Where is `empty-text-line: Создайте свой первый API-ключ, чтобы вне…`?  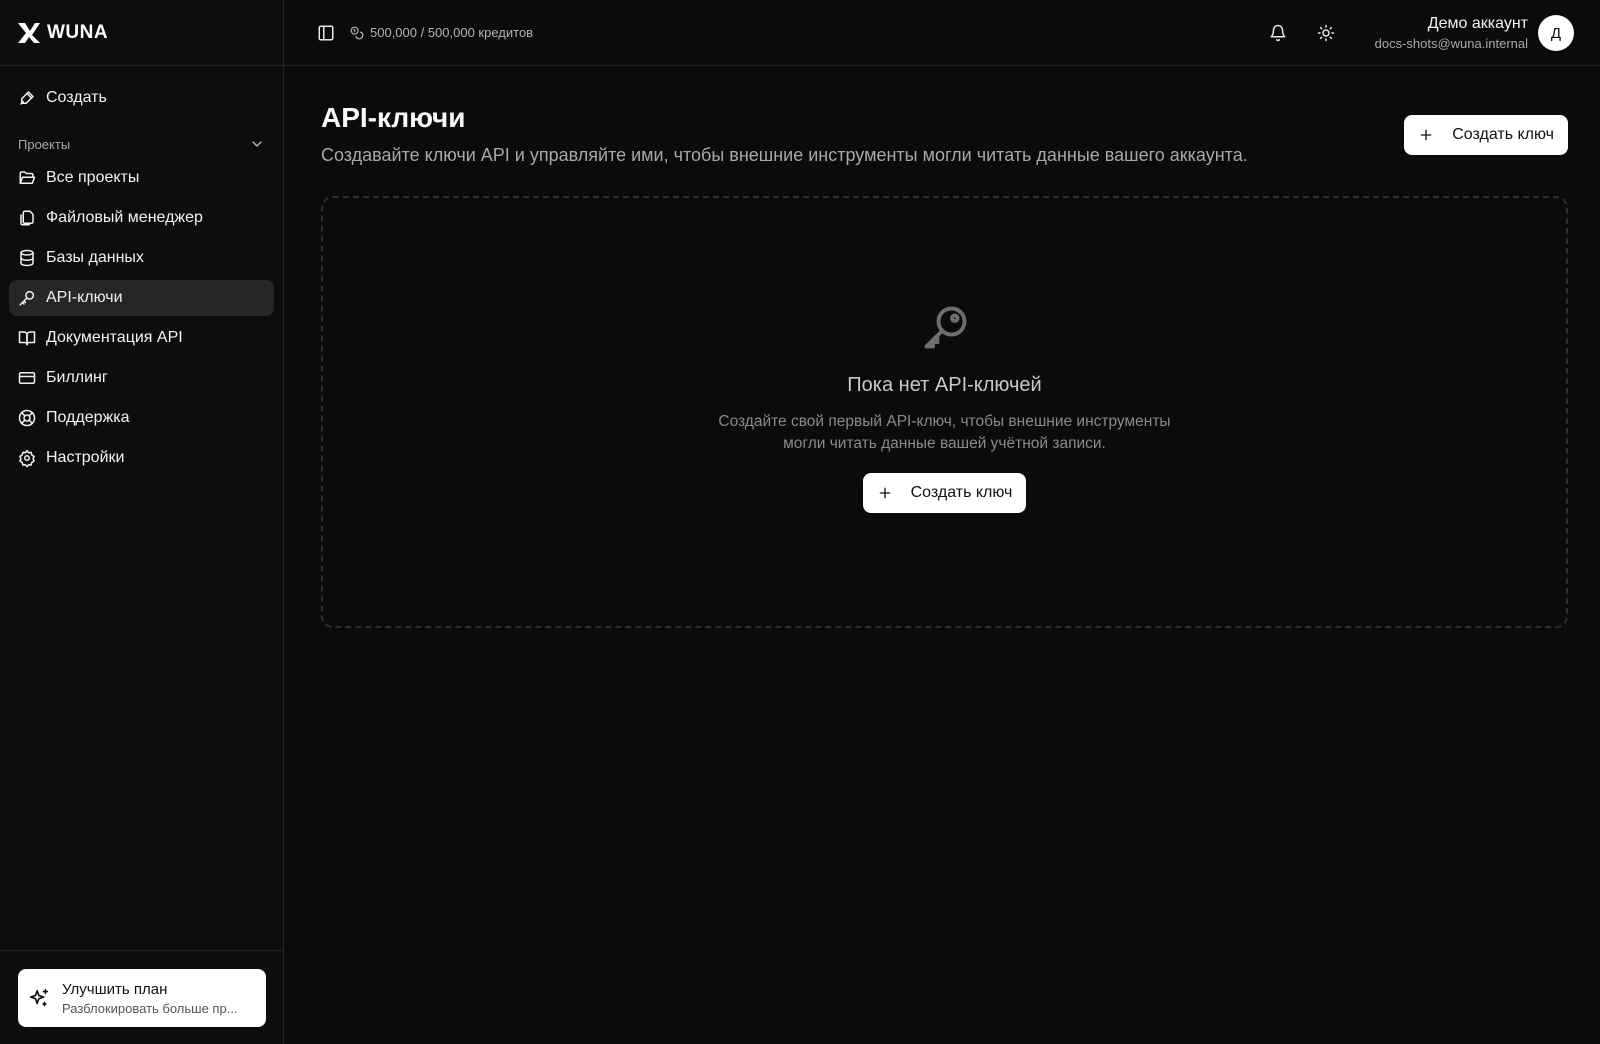
empty-text-line: Создайте свой первый API-ключ, чтобы вне… is located at coordinates (944, 421).